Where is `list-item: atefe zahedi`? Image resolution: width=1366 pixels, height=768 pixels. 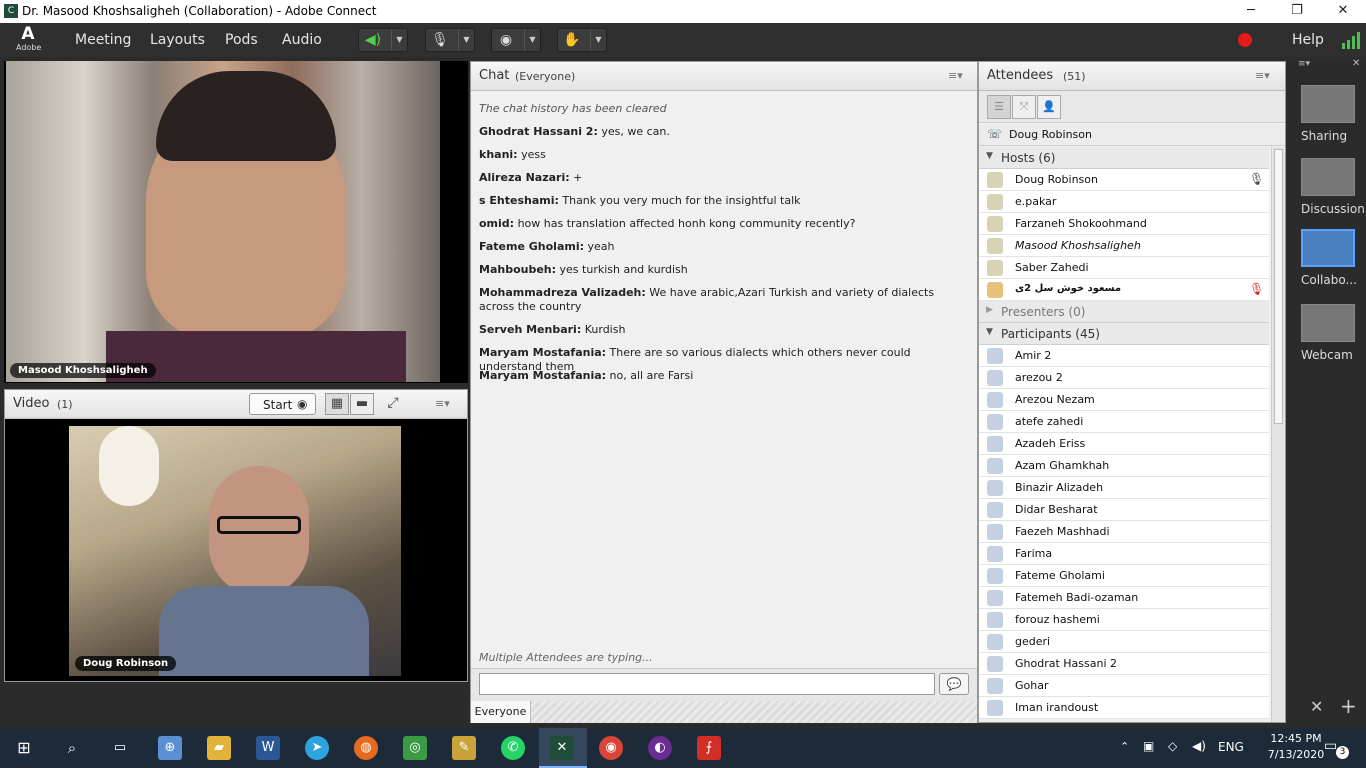
list-item: atefe zahedi is located at coordinates (1124, 422).